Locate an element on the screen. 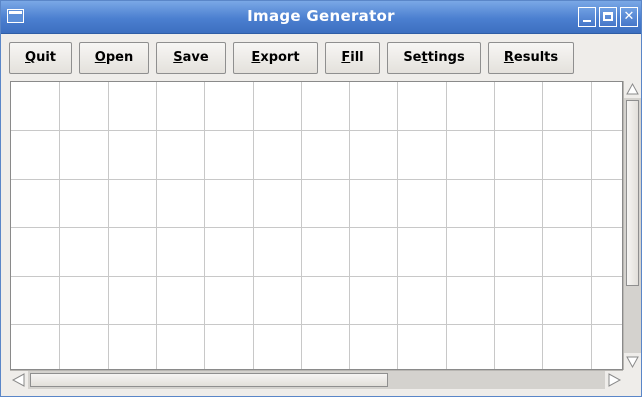 This screenshot has width=642, height=397. open-button-label: Open is located at coordinates (114, 57).